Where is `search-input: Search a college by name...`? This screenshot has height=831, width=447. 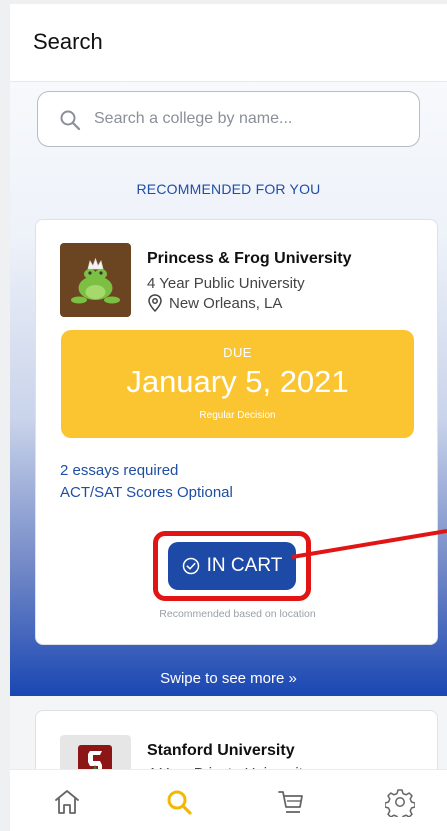
search-input: Search a college by name... is located at coordinates (228, 119).